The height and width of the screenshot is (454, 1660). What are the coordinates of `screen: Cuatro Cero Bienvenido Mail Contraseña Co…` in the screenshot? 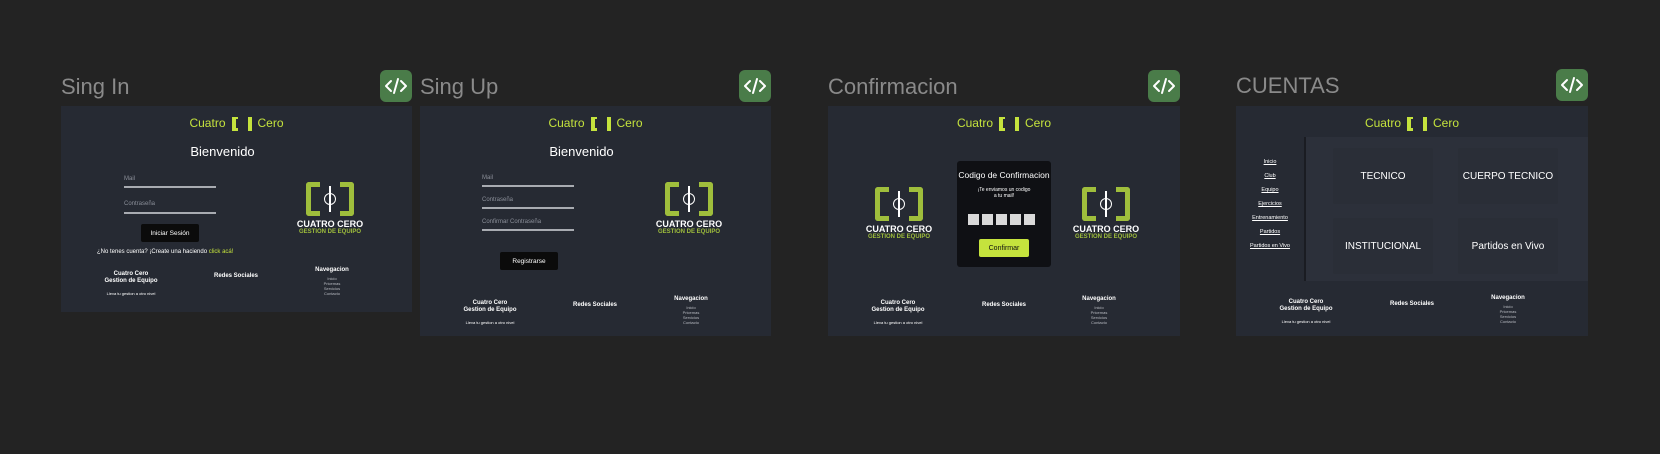 It's located at (595, 221).